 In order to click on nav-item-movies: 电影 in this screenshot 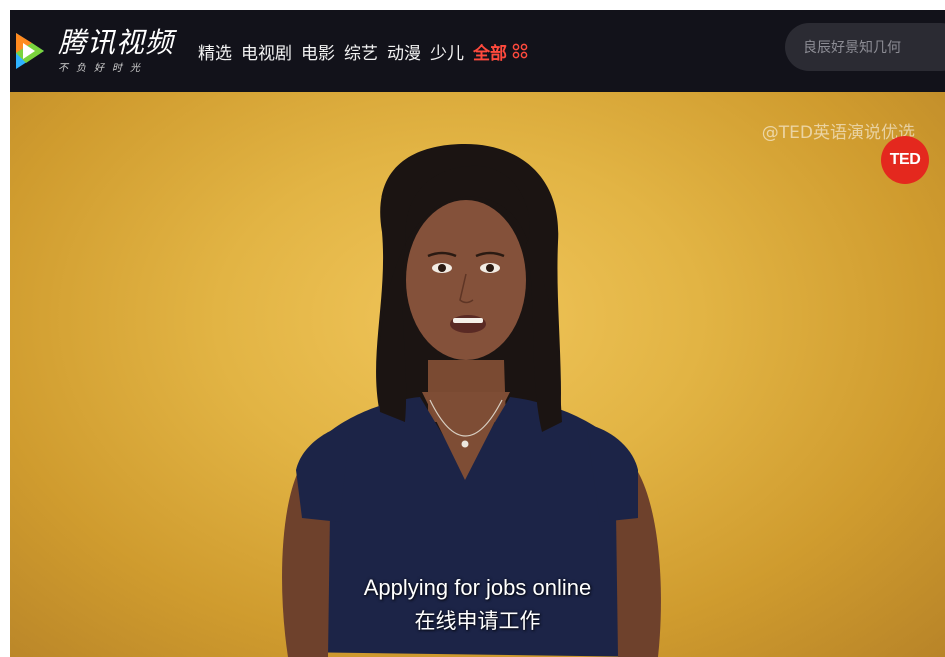, I will do `click(318, 51)`.